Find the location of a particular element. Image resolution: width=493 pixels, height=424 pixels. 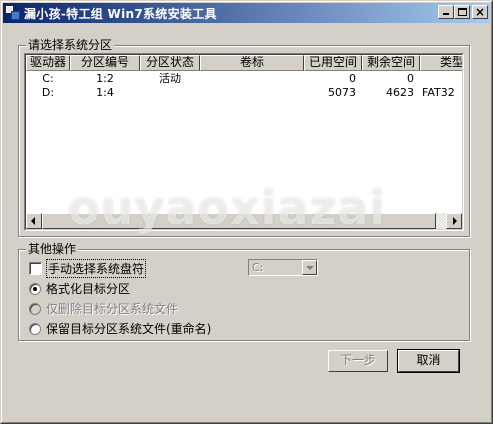

scroll-thumb is located at coordinates (239, 221).